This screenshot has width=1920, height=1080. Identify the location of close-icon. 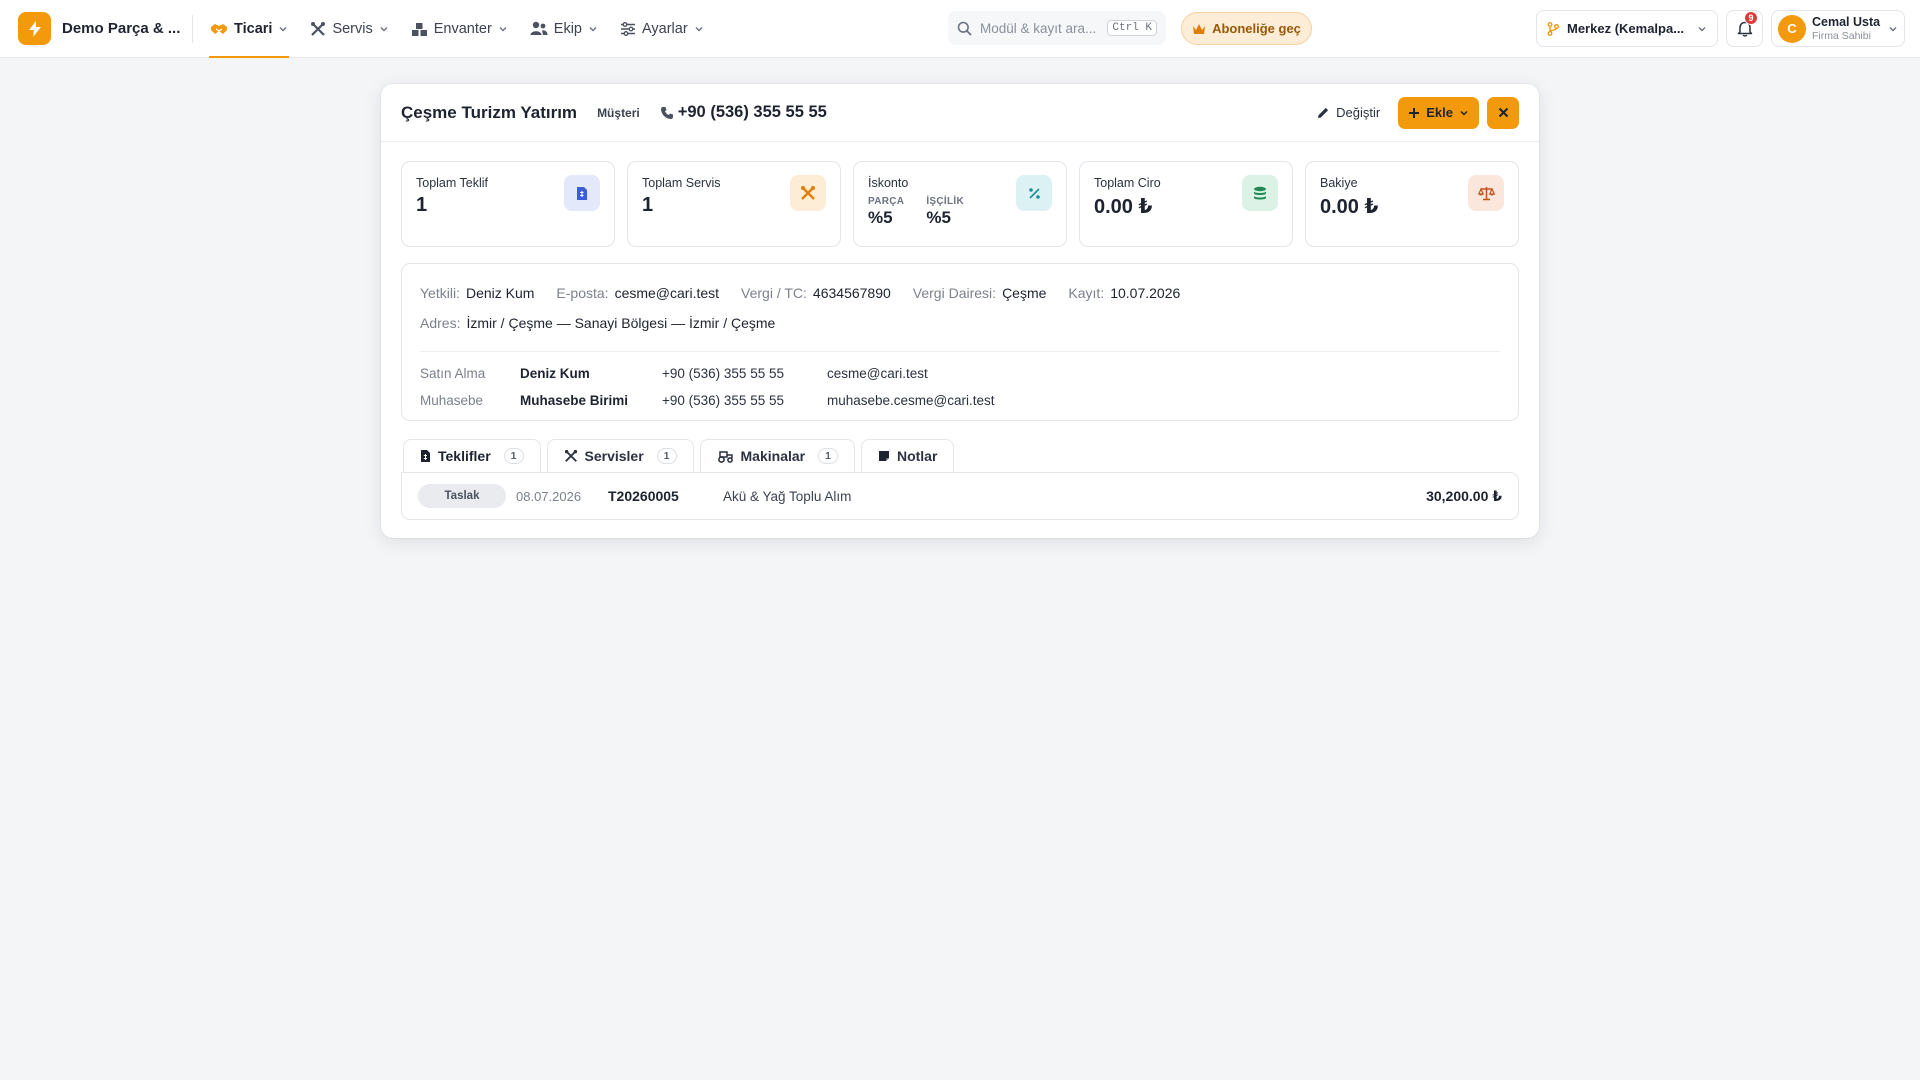
(1503, 112).